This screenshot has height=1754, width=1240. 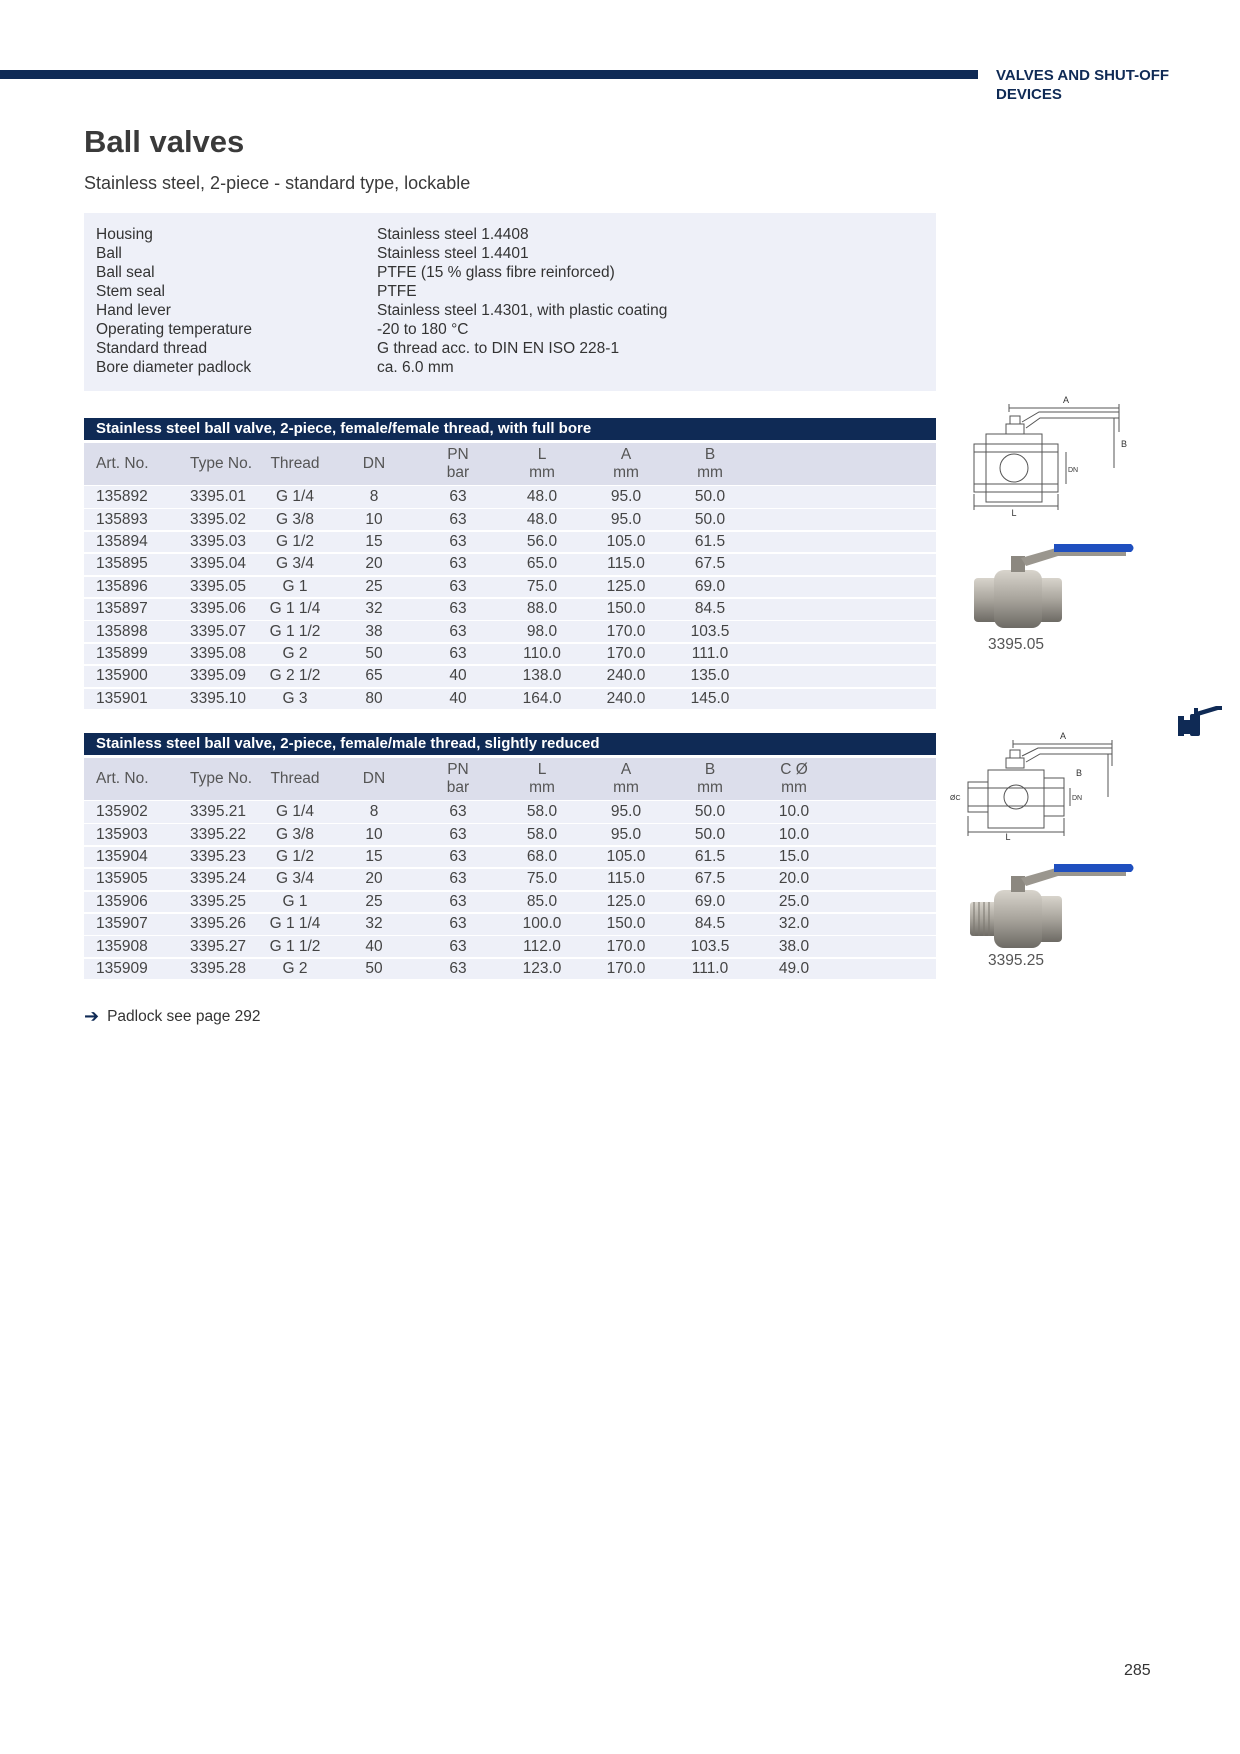 What do you see at coordinates (542, 519) in the screenshot?
I see `cell-l: 48.0` at bounding box center [542, 519].